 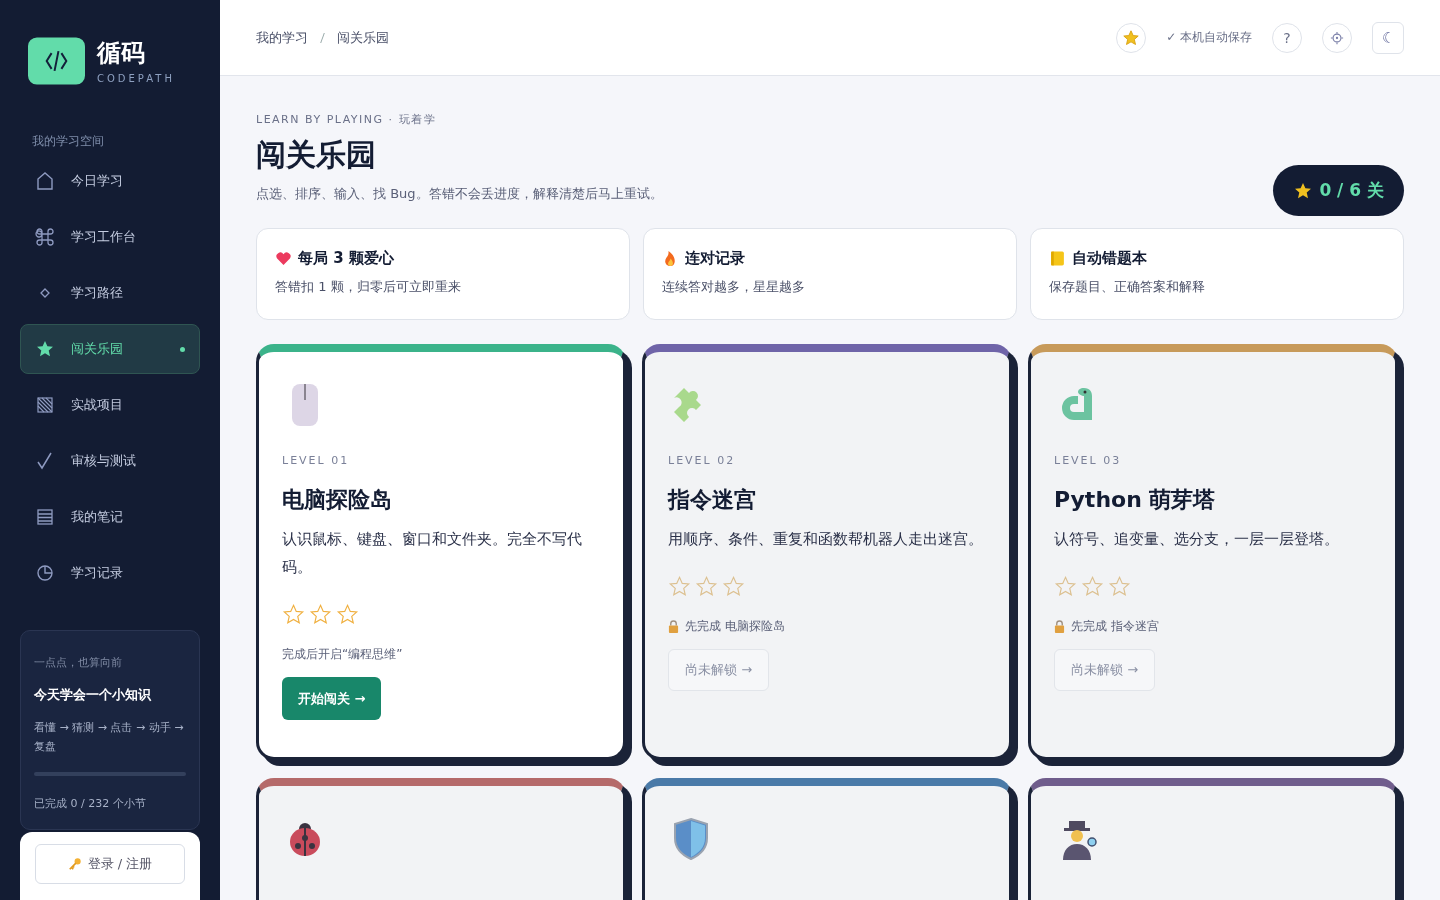 I want to click on feature-description: 答错扣 1 颗，归零后可立即重来, so click(x=368, y=287).